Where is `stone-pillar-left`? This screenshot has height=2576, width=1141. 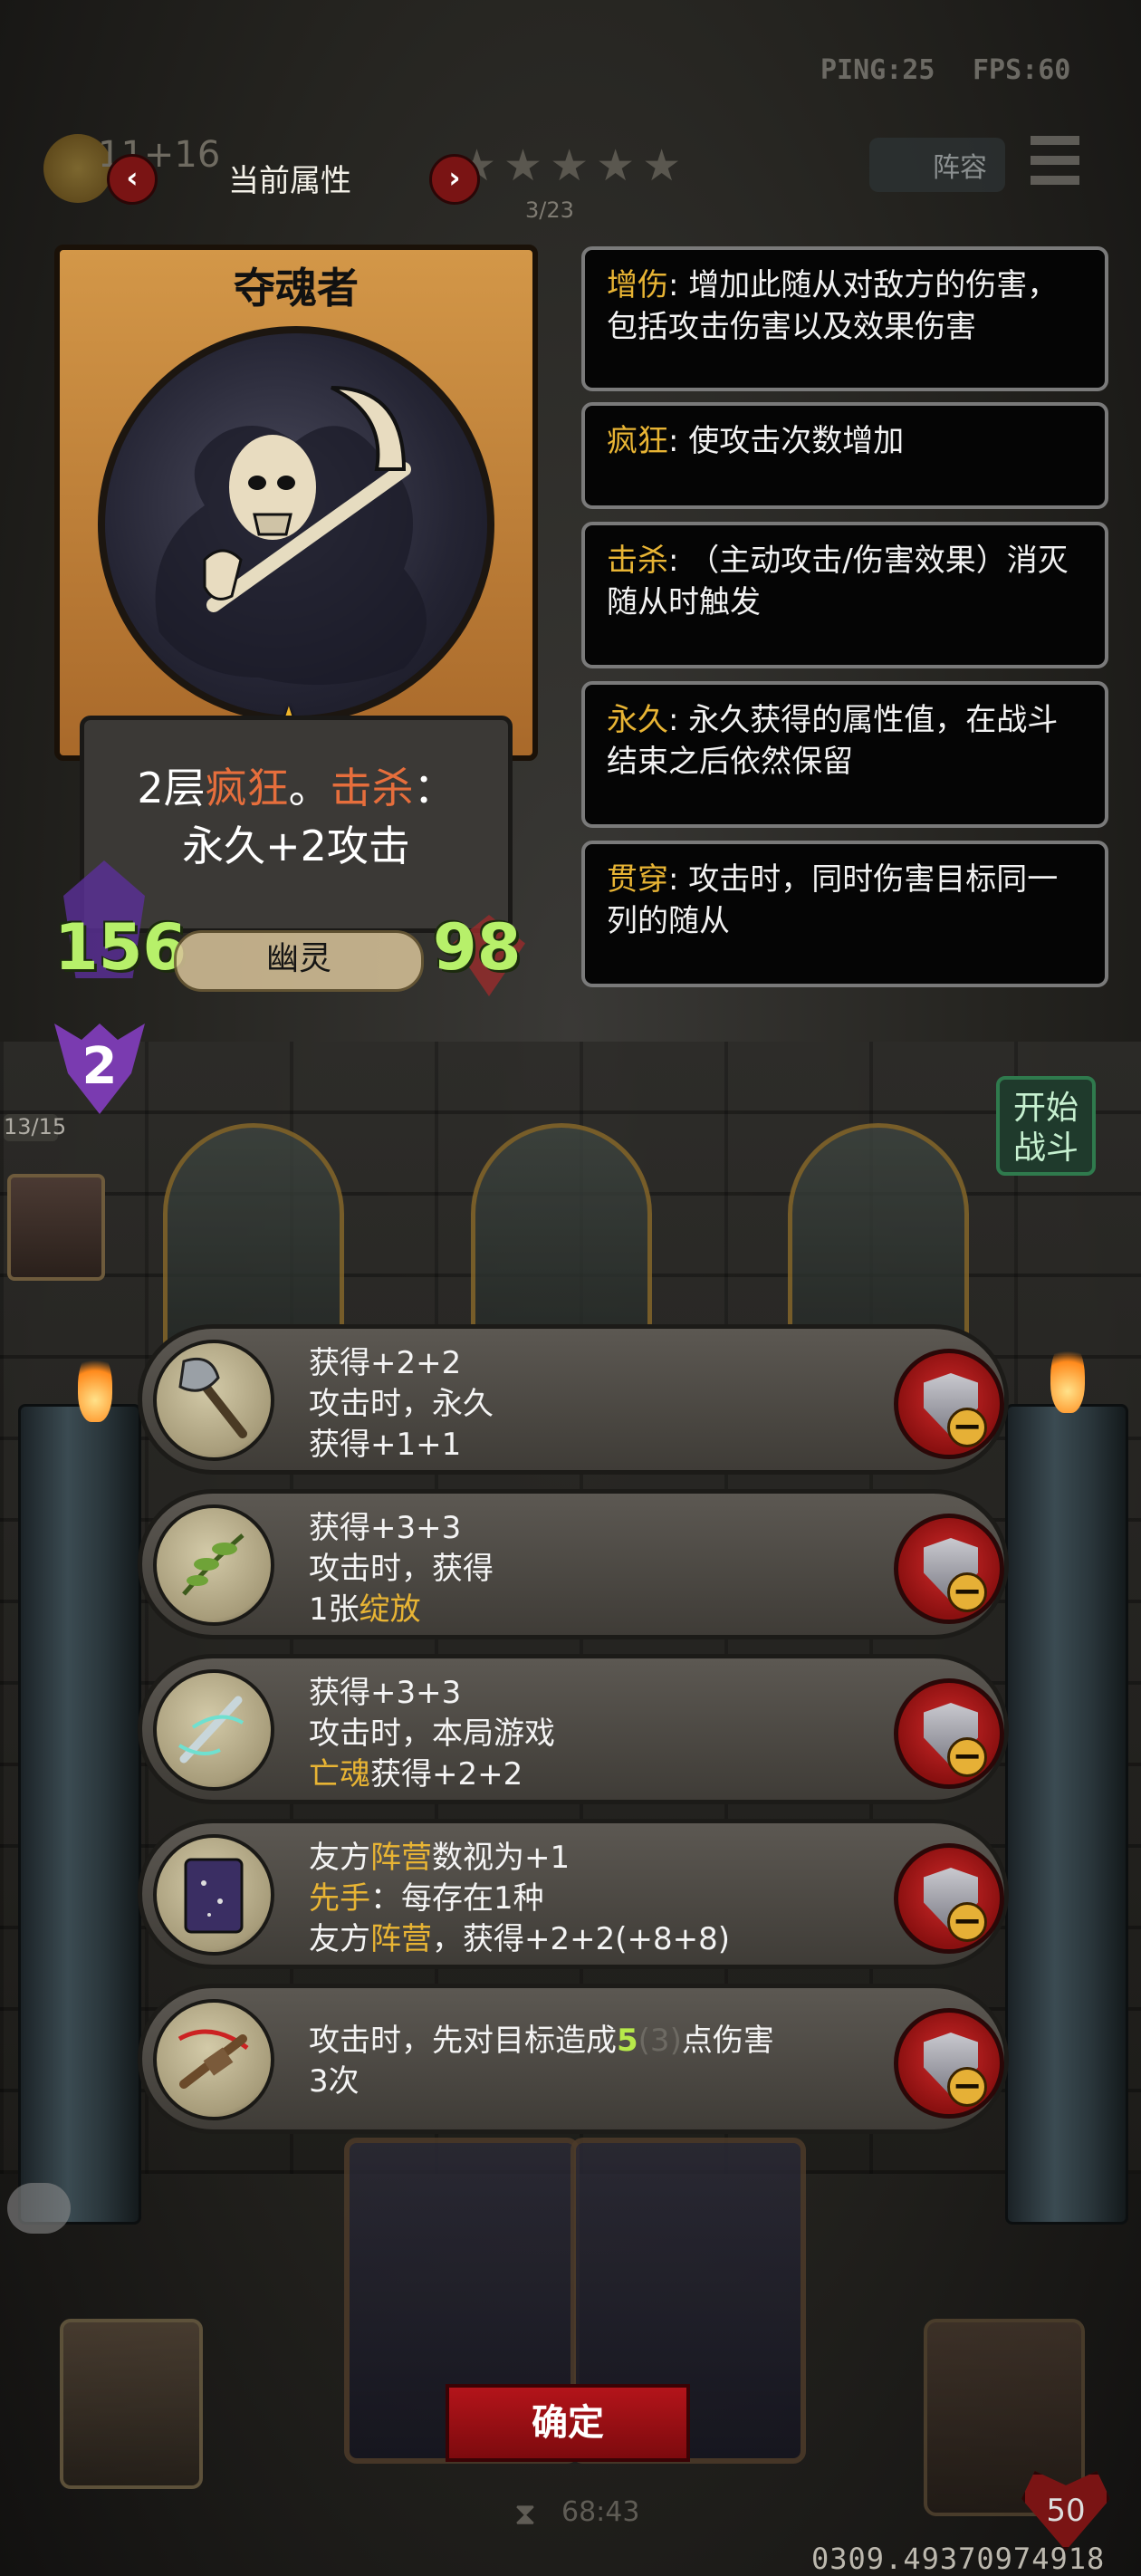
stone-pillar-left is located at coordinates (79, 1814).